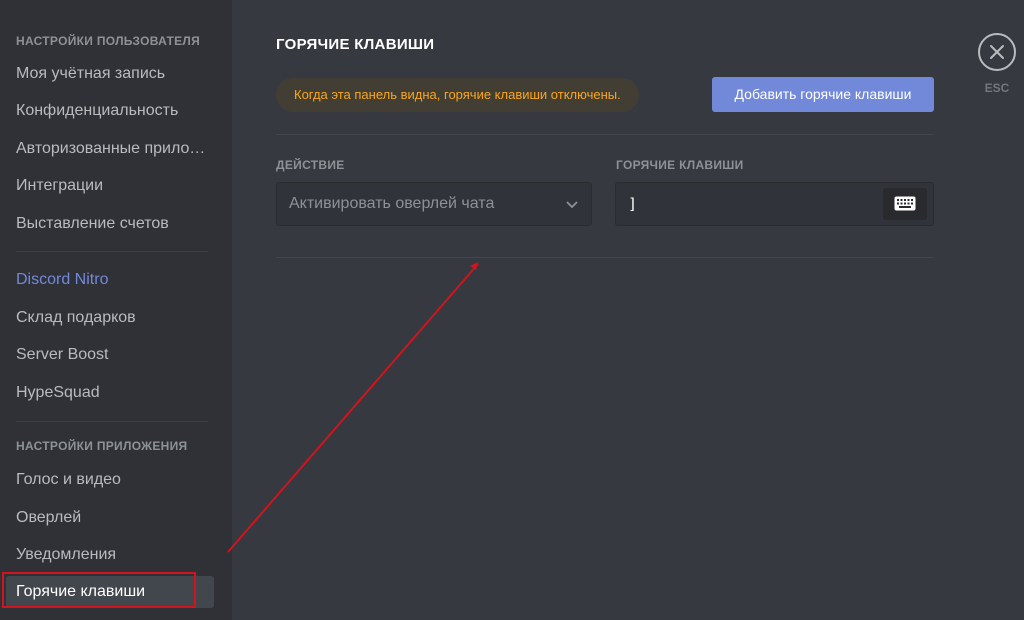  Describe the element at coordinates (633, 204) in the screenshot. I see `keybind-value: ]` at that location.